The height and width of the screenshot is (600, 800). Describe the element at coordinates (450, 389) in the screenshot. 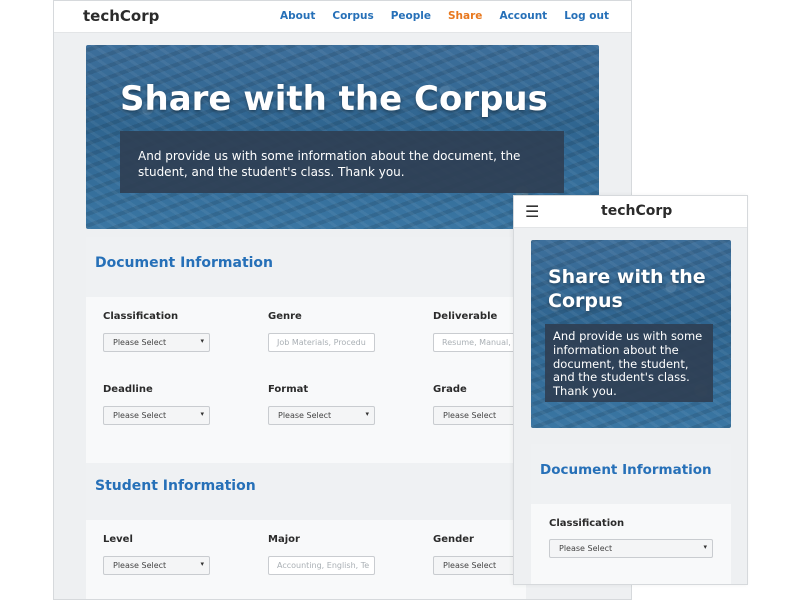

I see `grade-label: Grade` at that location.